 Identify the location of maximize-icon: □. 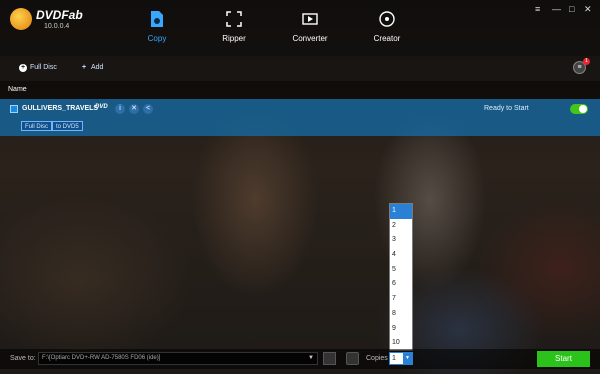
(571, 9).